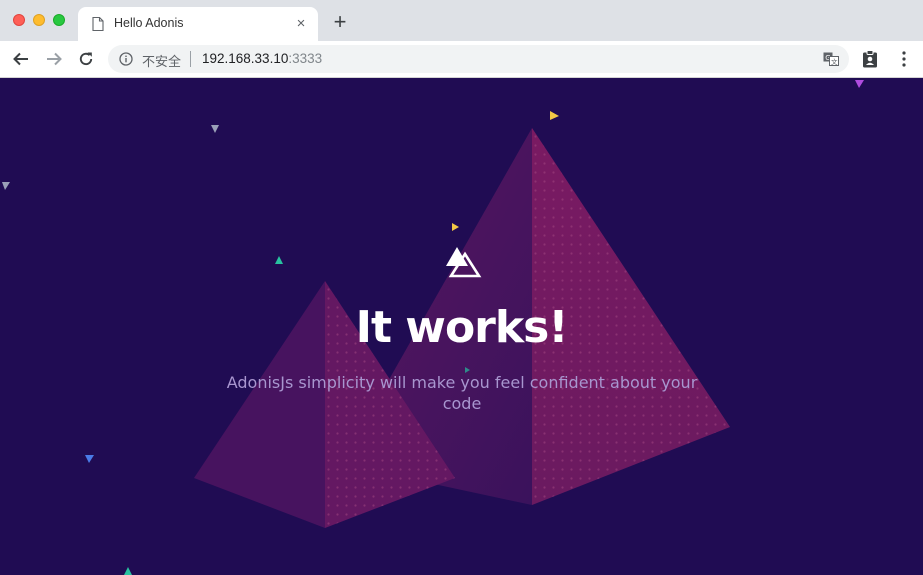 This screenshot has width=923, height=575. What do you see at coordinates (461, 20) in the screenshot?
I see `tab-strip: Hello Adonis × +` at bounding box center [461, 20].